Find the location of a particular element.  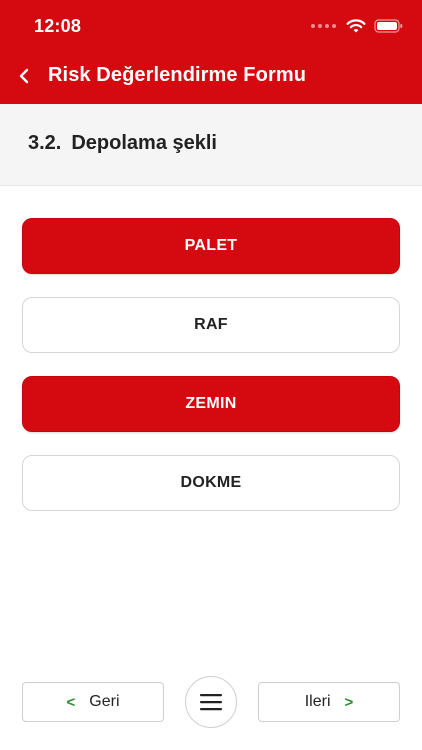

next-button: Ileri > is located at coordinates (329, 702).